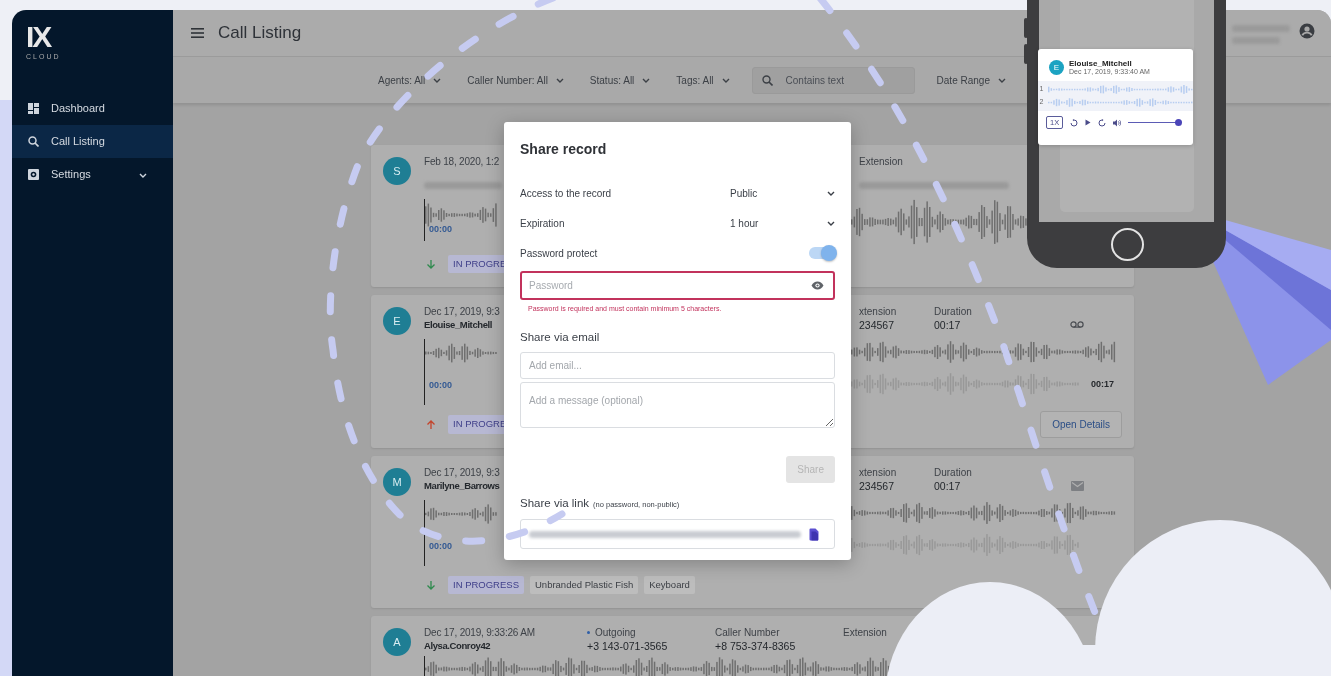 The image size is (1331, 676). I want to click on field-label: Expiration, so click(542, 223).